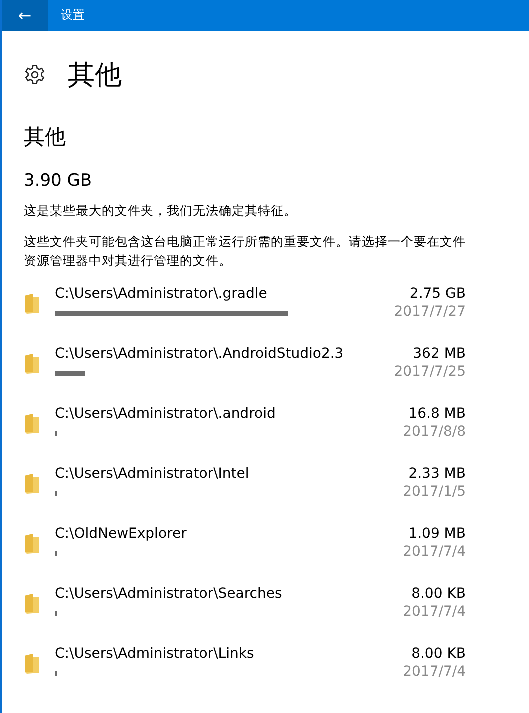  What do you see at coordinates (73, 15) in the screenshot?
I see `window-title: 设置` at bounding box center [73, 15].